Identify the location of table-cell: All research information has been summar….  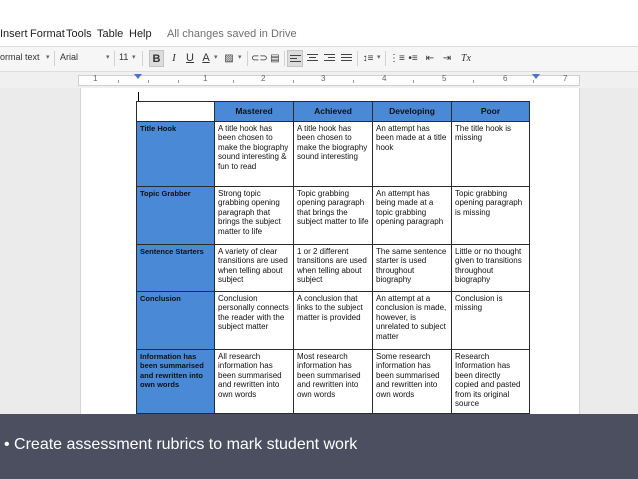
(254, 381).